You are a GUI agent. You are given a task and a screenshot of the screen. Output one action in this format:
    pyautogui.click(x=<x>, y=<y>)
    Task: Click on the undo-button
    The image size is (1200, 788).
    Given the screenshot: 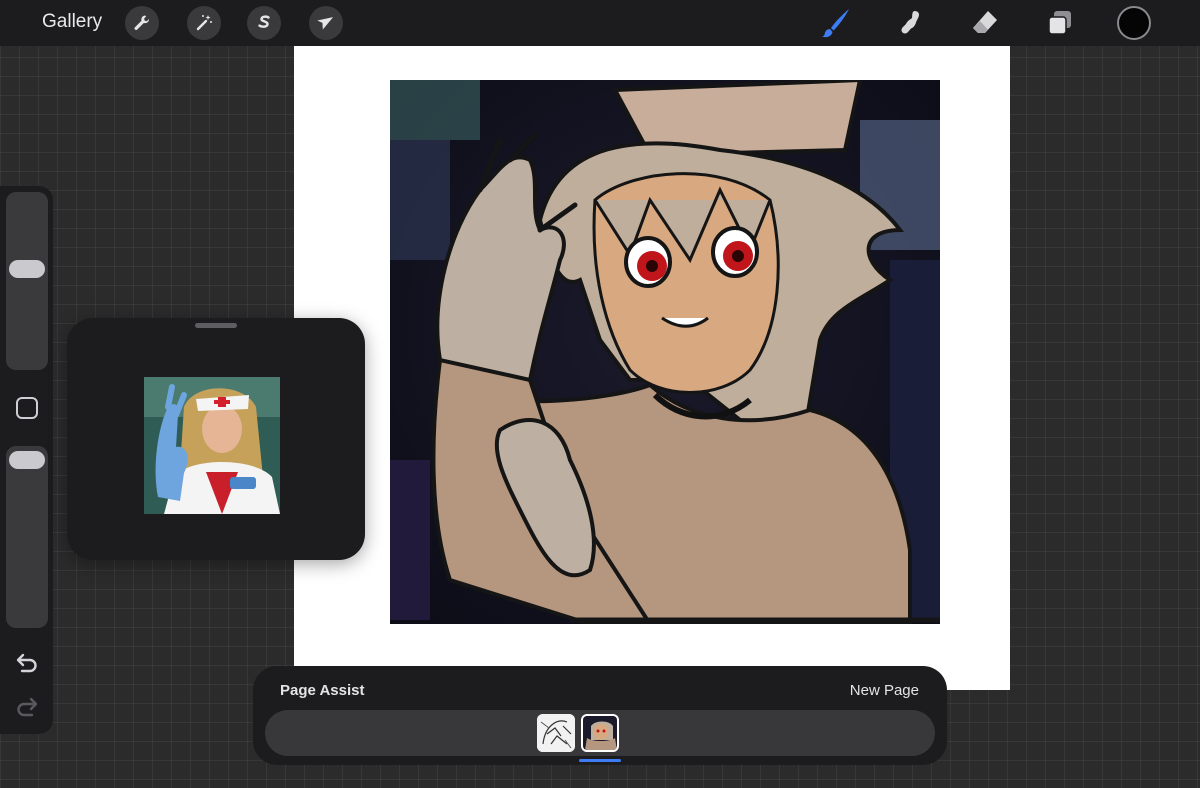 What is the action you would take?
    pyautogui.click(x=27, y=662)
    